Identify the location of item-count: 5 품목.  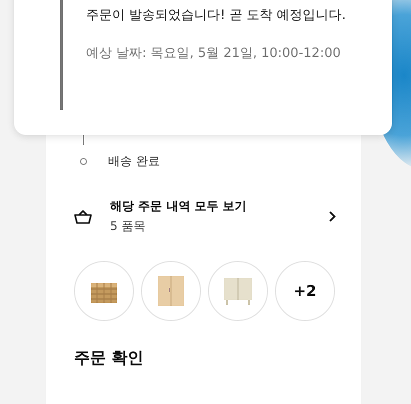
(128, 226).